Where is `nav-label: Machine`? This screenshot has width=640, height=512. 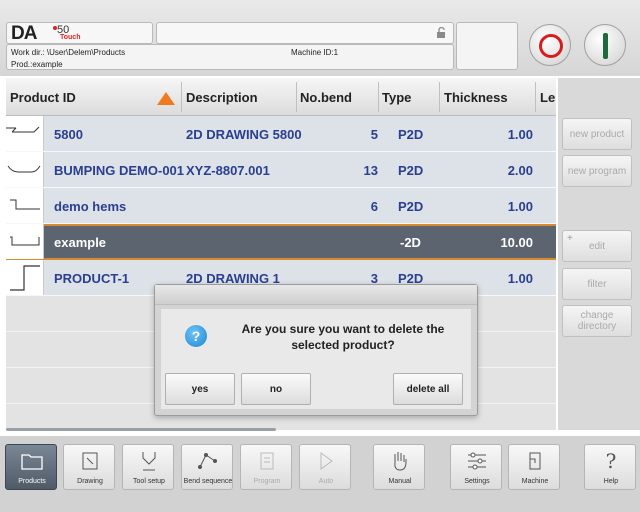 nav-label: Machine is located at coordinates (535, 481).